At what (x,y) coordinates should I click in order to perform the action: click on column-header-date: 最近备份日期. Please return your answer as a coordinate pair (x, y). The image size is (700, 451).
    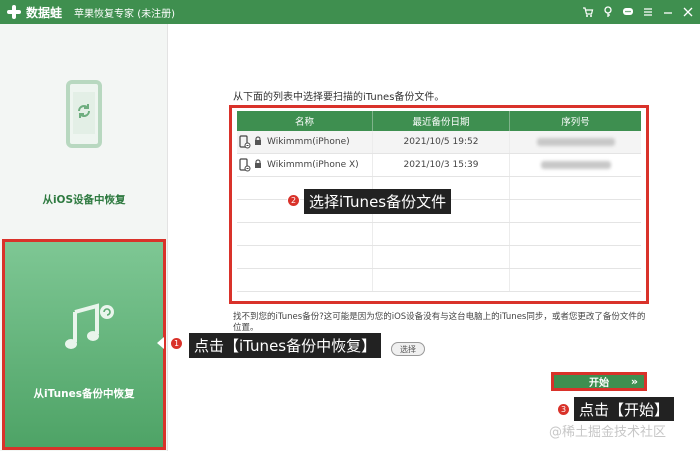
    Looking at the image, I should click on (441, 121).